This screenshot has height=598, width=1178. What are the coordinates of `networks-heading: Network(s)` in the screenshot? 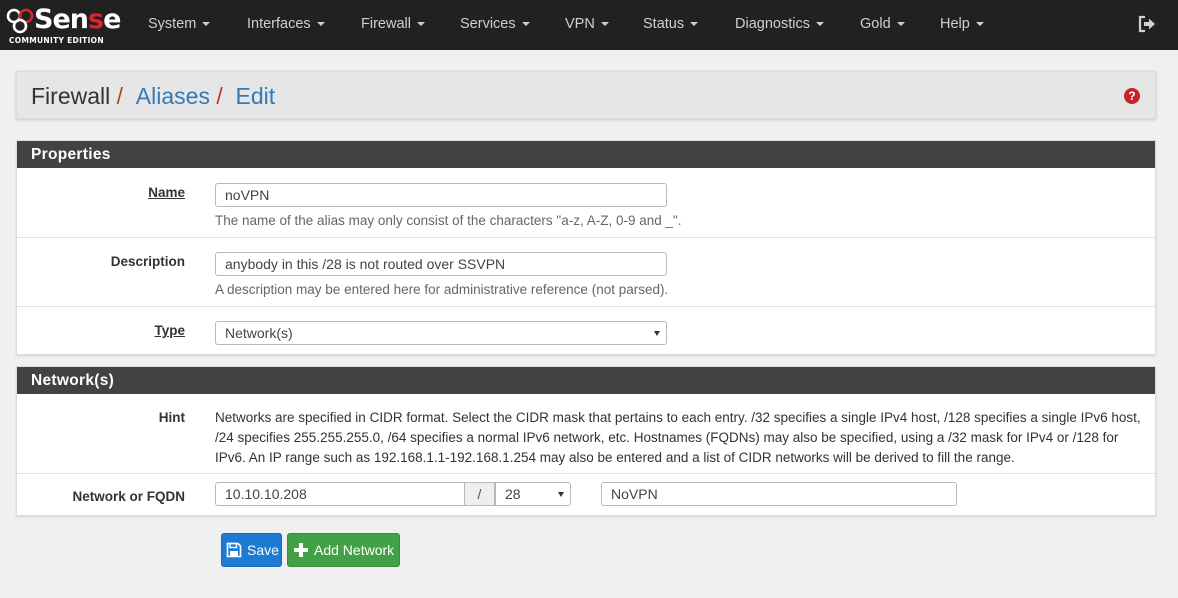 It's located at (586, 380).